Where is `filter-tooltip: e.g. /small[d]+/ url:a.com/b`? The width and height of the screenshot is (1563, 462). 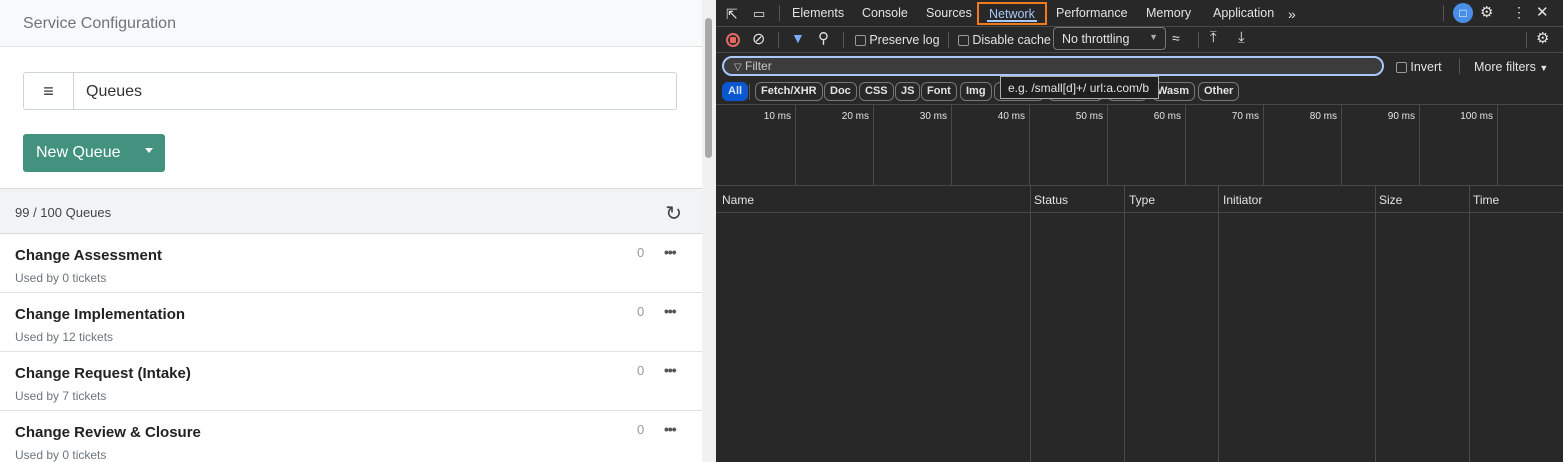
filter-tooltip: e.g. /small[d]+/ url:a.com/b is located at coordinates (1079, 87).